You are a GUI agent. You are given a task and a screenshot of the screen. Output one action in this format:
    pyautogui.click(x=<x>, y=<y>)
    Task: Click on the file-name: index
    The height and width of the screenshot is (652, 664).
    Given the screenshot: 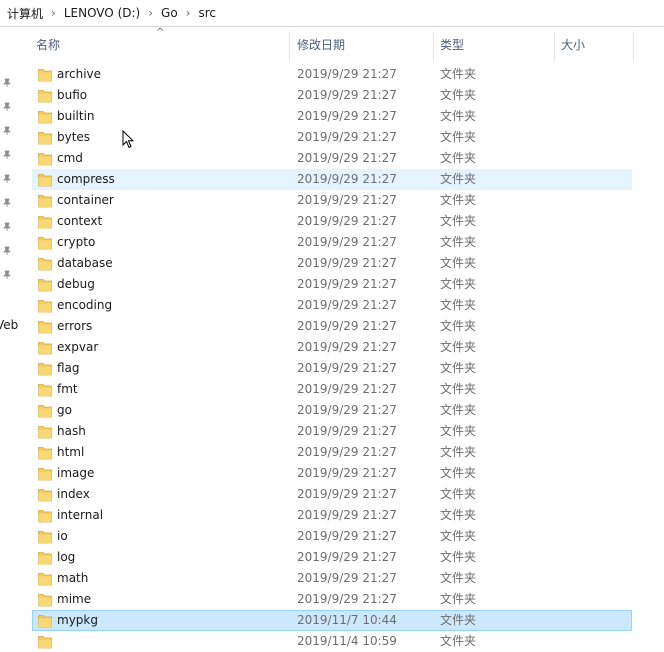 What is the action you would take?
    pyautogui.click(x=73, y=494)
    